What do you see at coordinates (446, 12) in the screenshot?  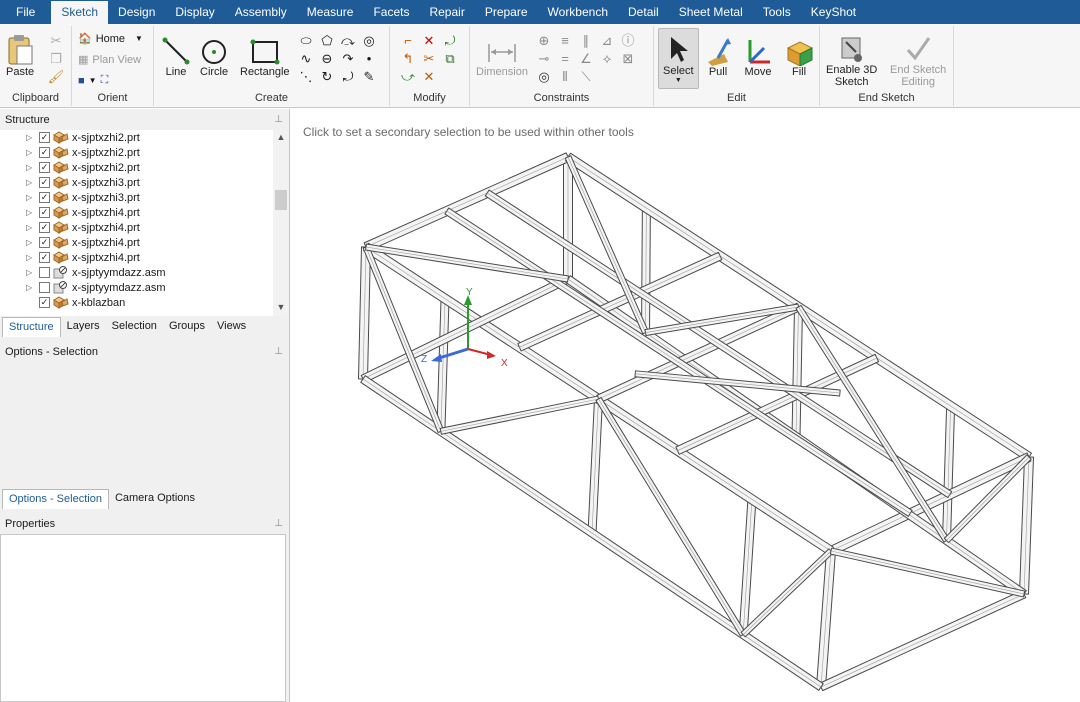 I see `menu-tab-repair: Repair` at bounding box center [446, 12].